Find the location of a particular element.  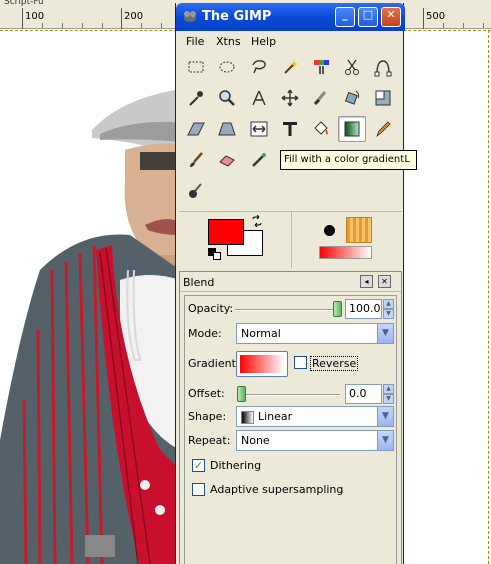

gradient-preview is located at coordinates (345, 252).